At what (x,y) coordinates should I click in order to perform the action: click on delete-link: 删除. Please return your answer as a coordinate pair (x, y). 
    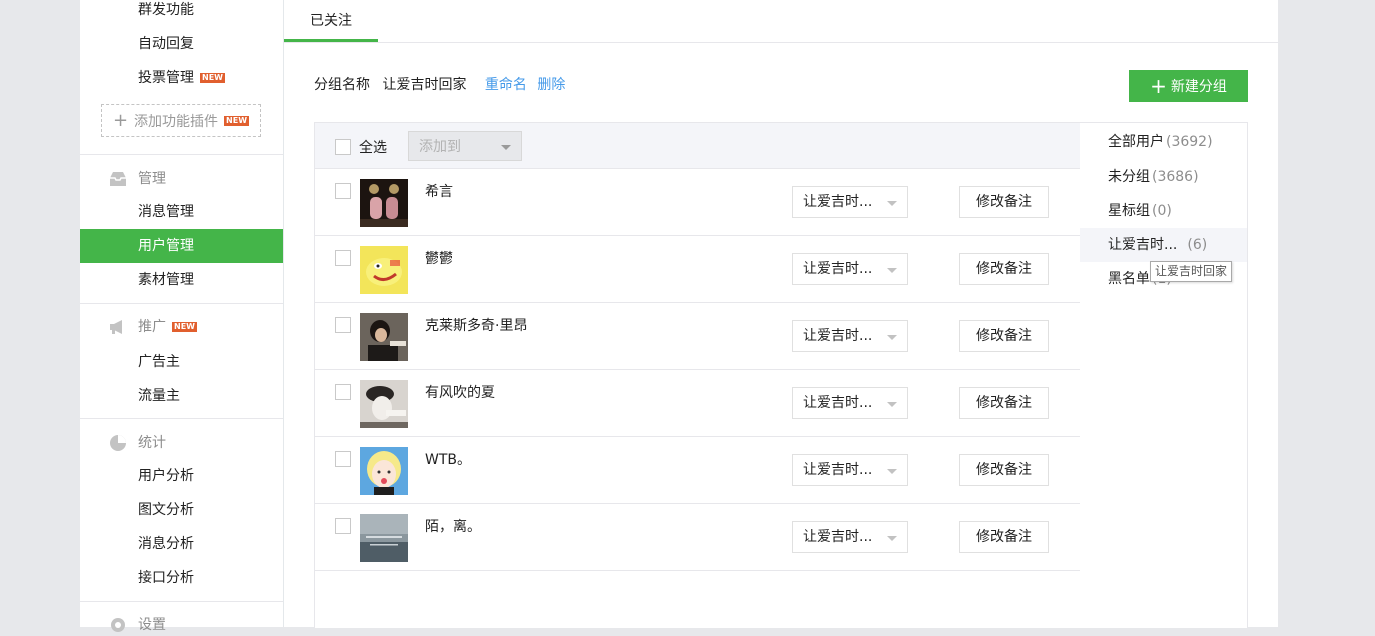
    Looking at the image, I should click on (551, 85).